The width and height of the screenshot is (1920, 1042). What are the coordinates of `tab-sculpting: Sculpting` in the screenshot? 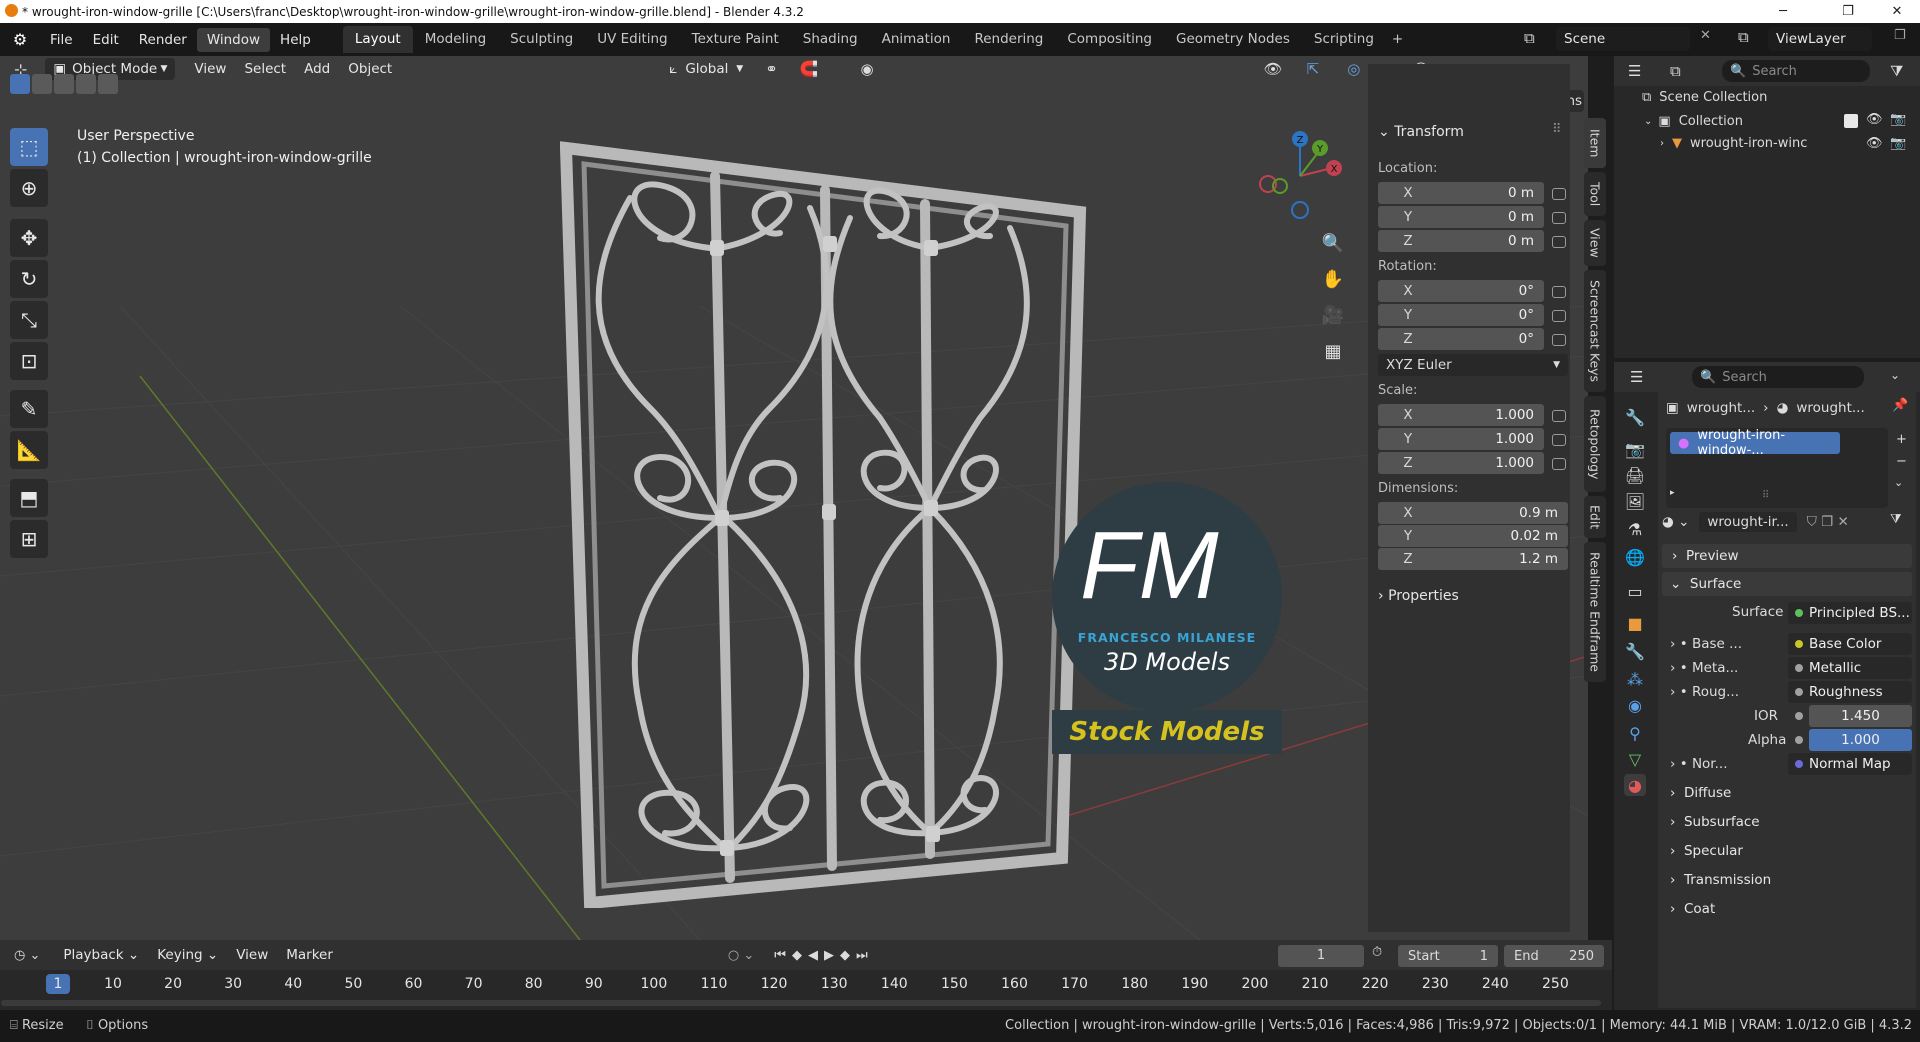 It's located at (541, 39).